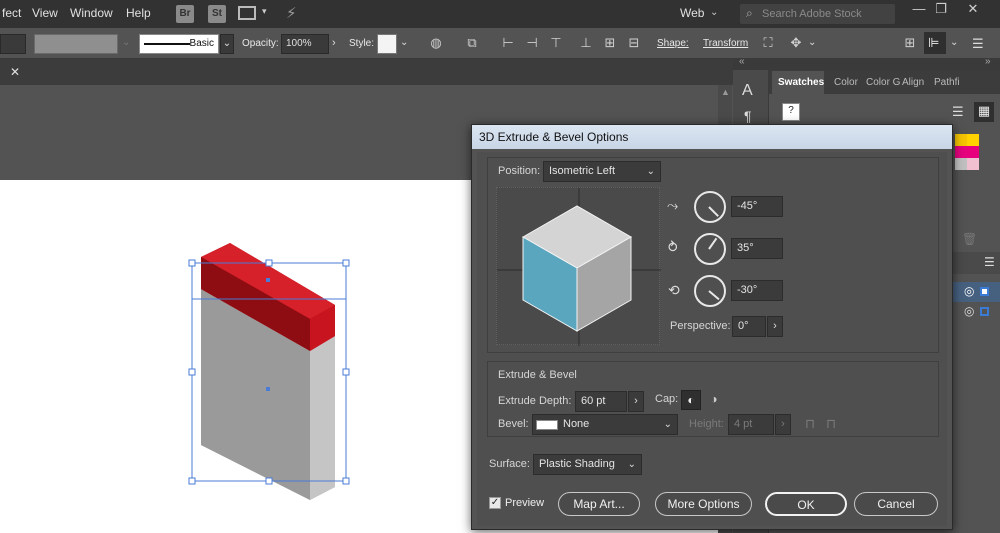 Image resolution: width=1000 pixels, height=533 pixels. What do you see at coordinates (601, 401) in the screenshot?
I see `extrude-depth-input: 60 pt` at bounding box center [601, 401].